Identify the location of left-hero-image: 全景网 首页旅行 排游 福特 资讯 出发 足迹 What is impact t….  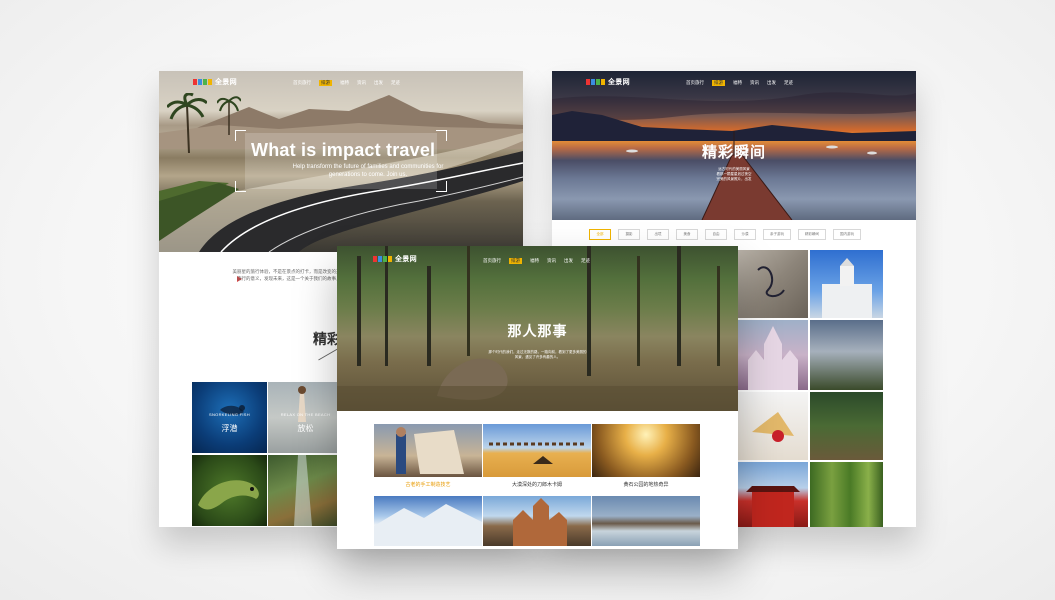
(341, 161).